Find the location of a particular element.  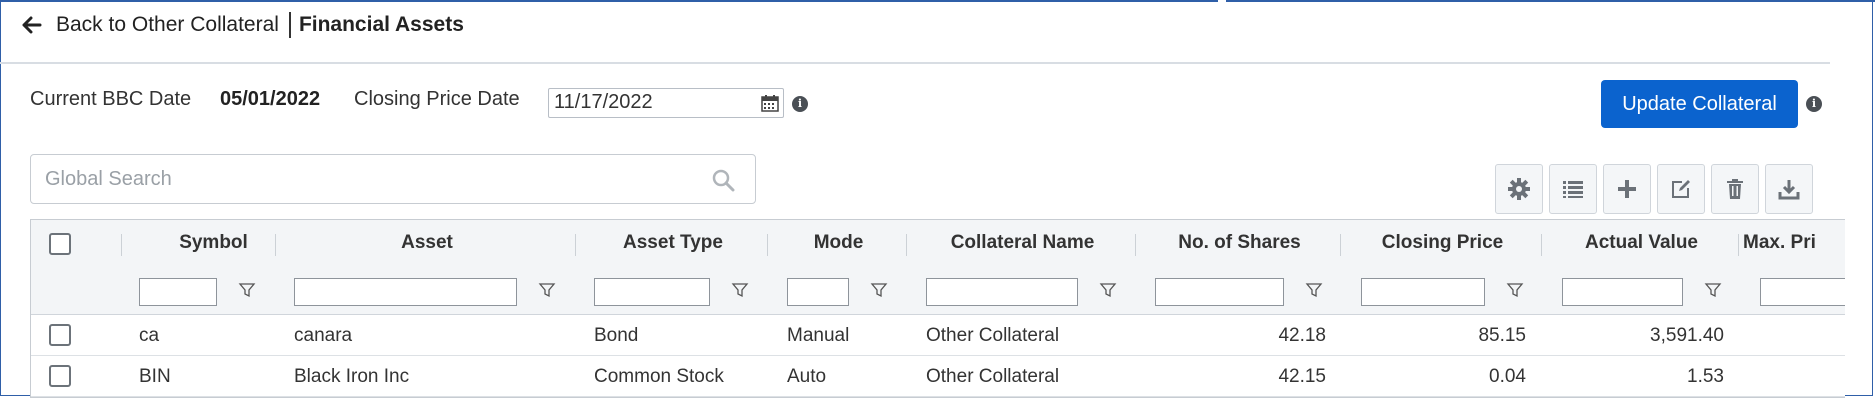

page-title: Financial Assets is located at coordinates (381, 24).